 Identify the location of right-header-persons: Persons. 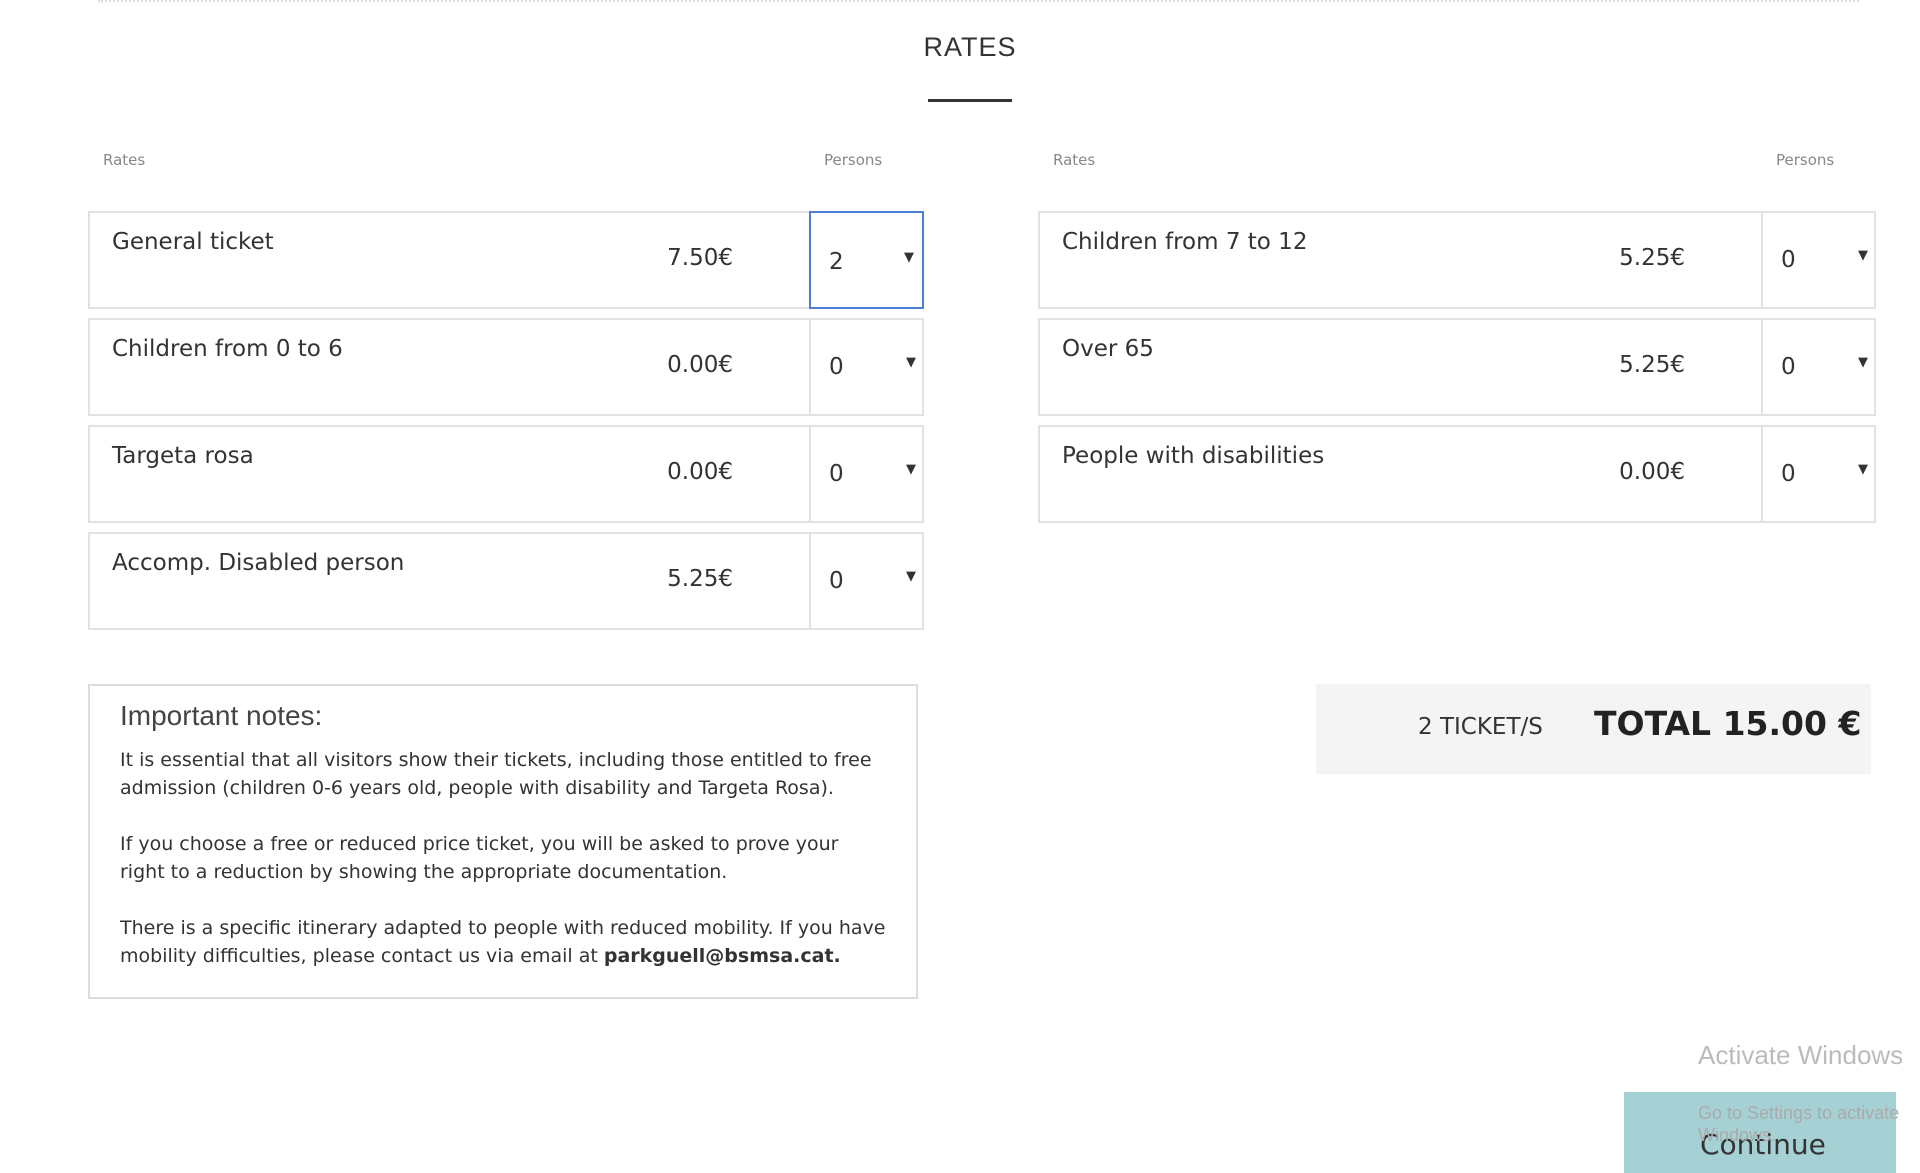
(1805, 160).